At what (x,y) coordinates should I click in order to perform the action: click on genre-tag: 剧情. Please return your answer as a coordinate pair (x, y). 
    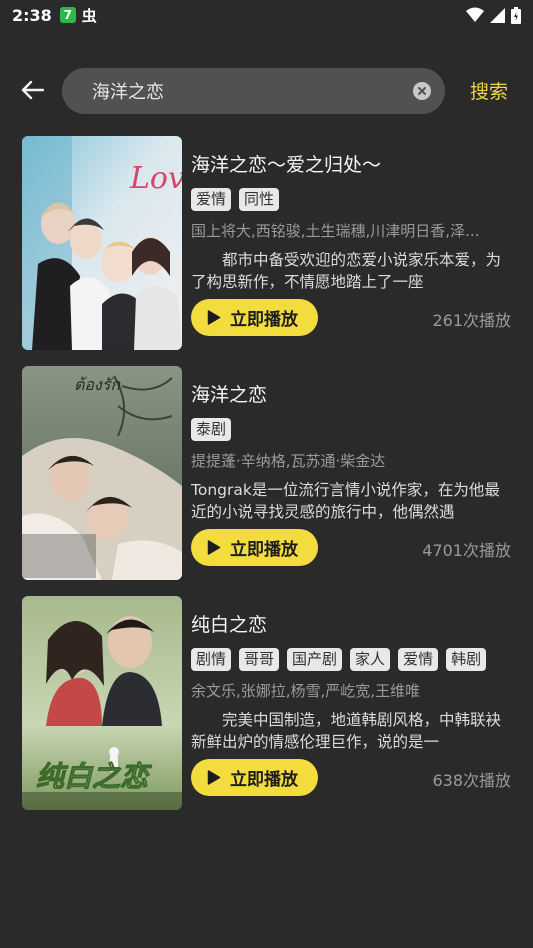
    Looking at the image, I should click on (211, 659).